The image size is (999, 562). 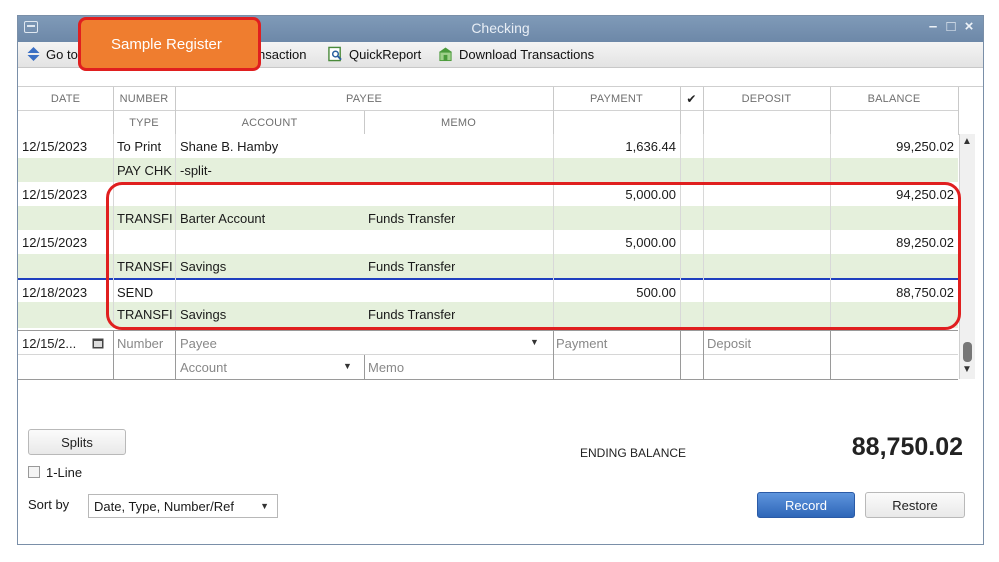 What do you see at coordinates (34, 472) in the screenshot?
I see `one-line-checkbox` at bounding box center [34, 472].